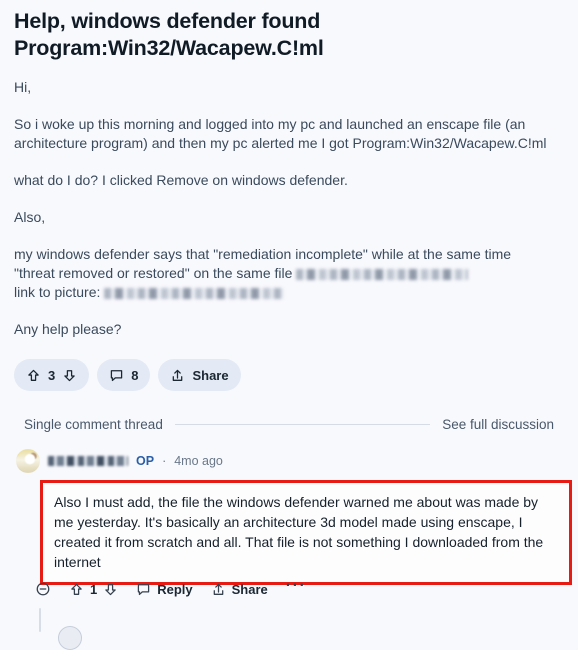 This screenshot has height=650, width=578. I want to click on post-paragraph-3: Also,, so click(30, 217).